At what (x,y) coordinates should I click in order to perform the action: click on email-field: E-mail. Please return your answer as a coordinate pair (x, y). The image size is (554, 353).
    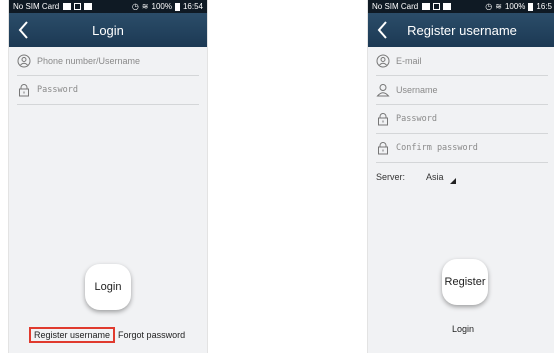
    Looking at the image, I should click on (462, 61).